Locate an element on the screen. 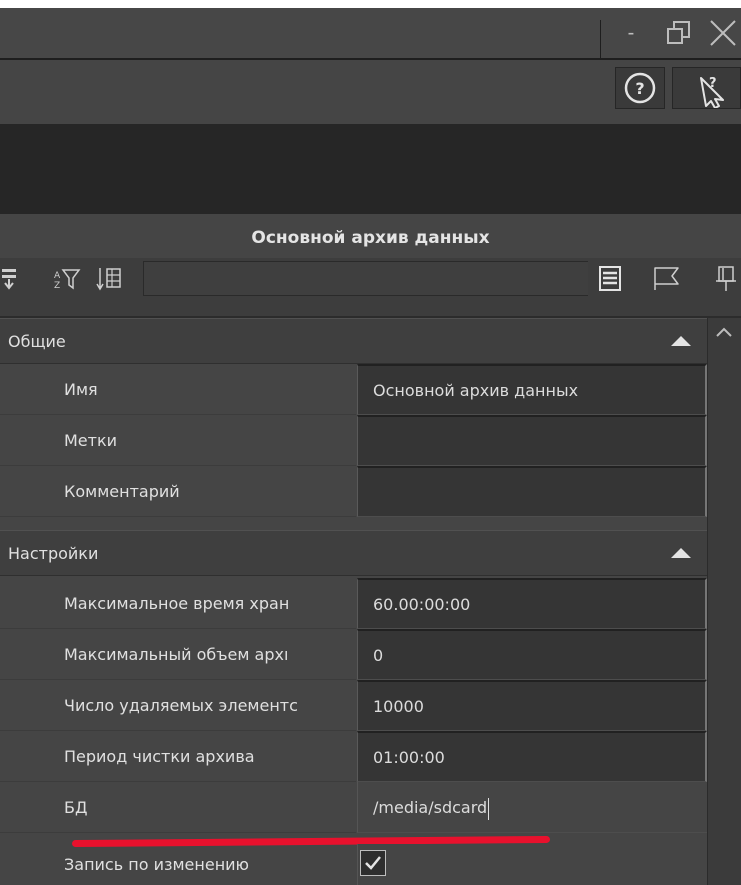  property-name-cell: Число удаляемых элементс is located at coordinates (178, 705).